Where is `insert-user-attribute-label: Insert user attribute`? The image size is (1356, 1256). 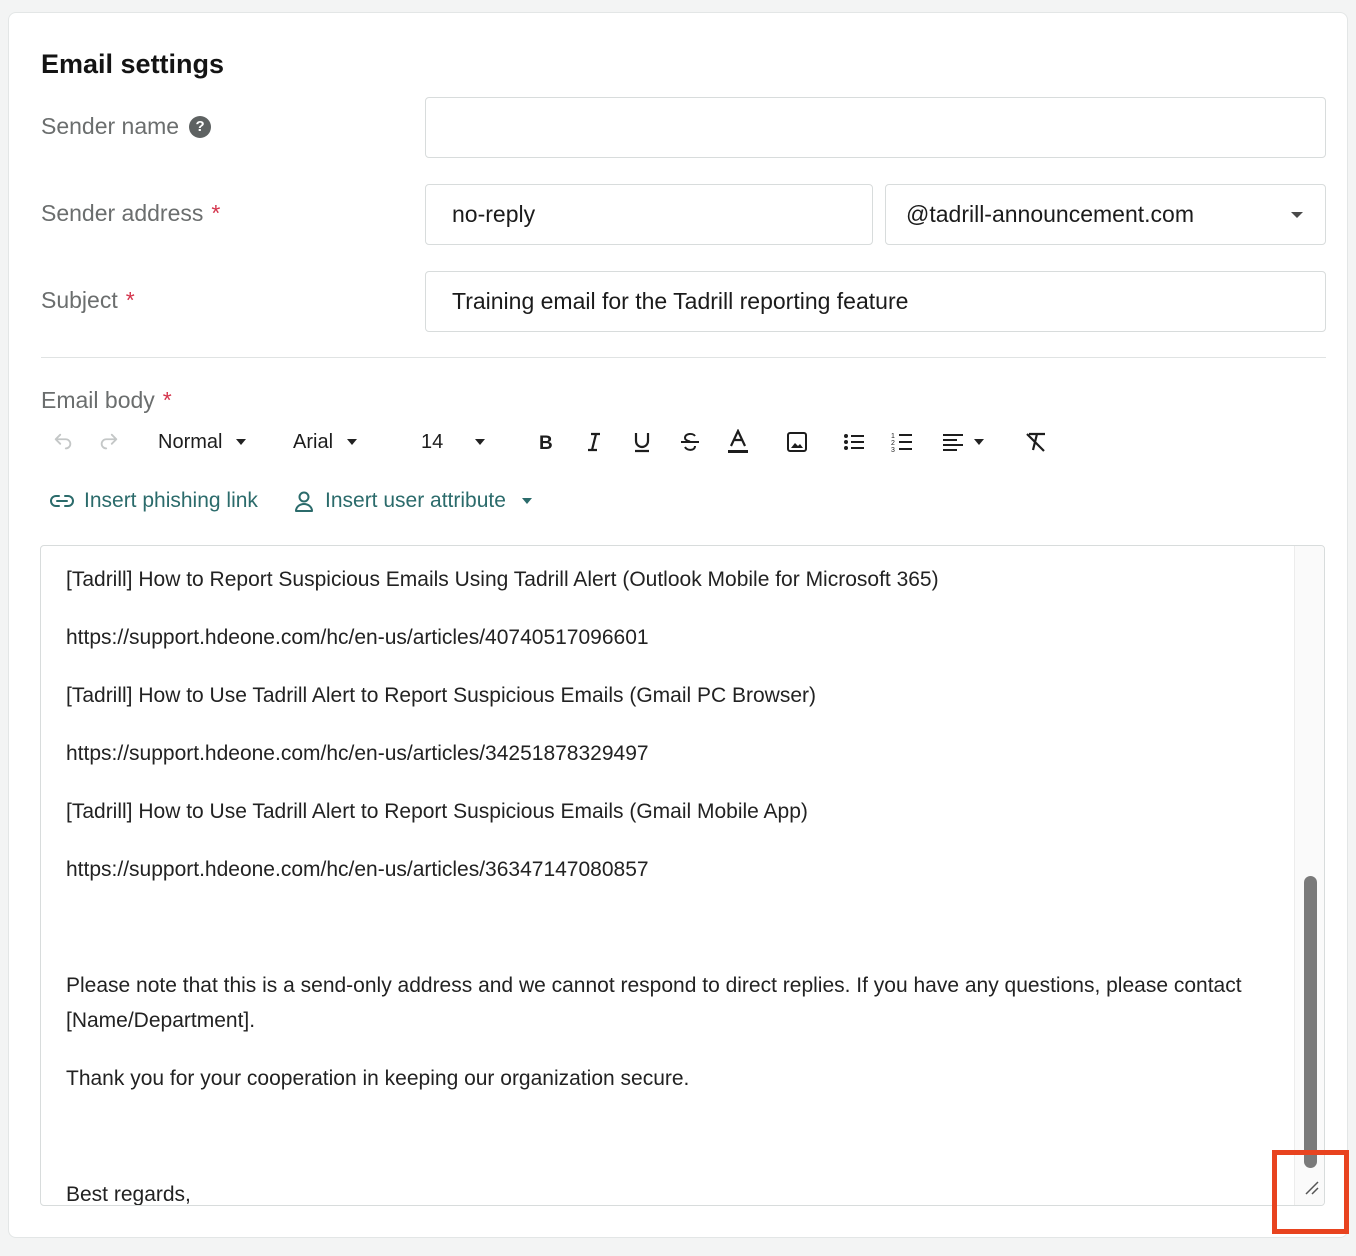
insert-user-attribute-label: Insert user attribute is located at coordinates (415, 500).